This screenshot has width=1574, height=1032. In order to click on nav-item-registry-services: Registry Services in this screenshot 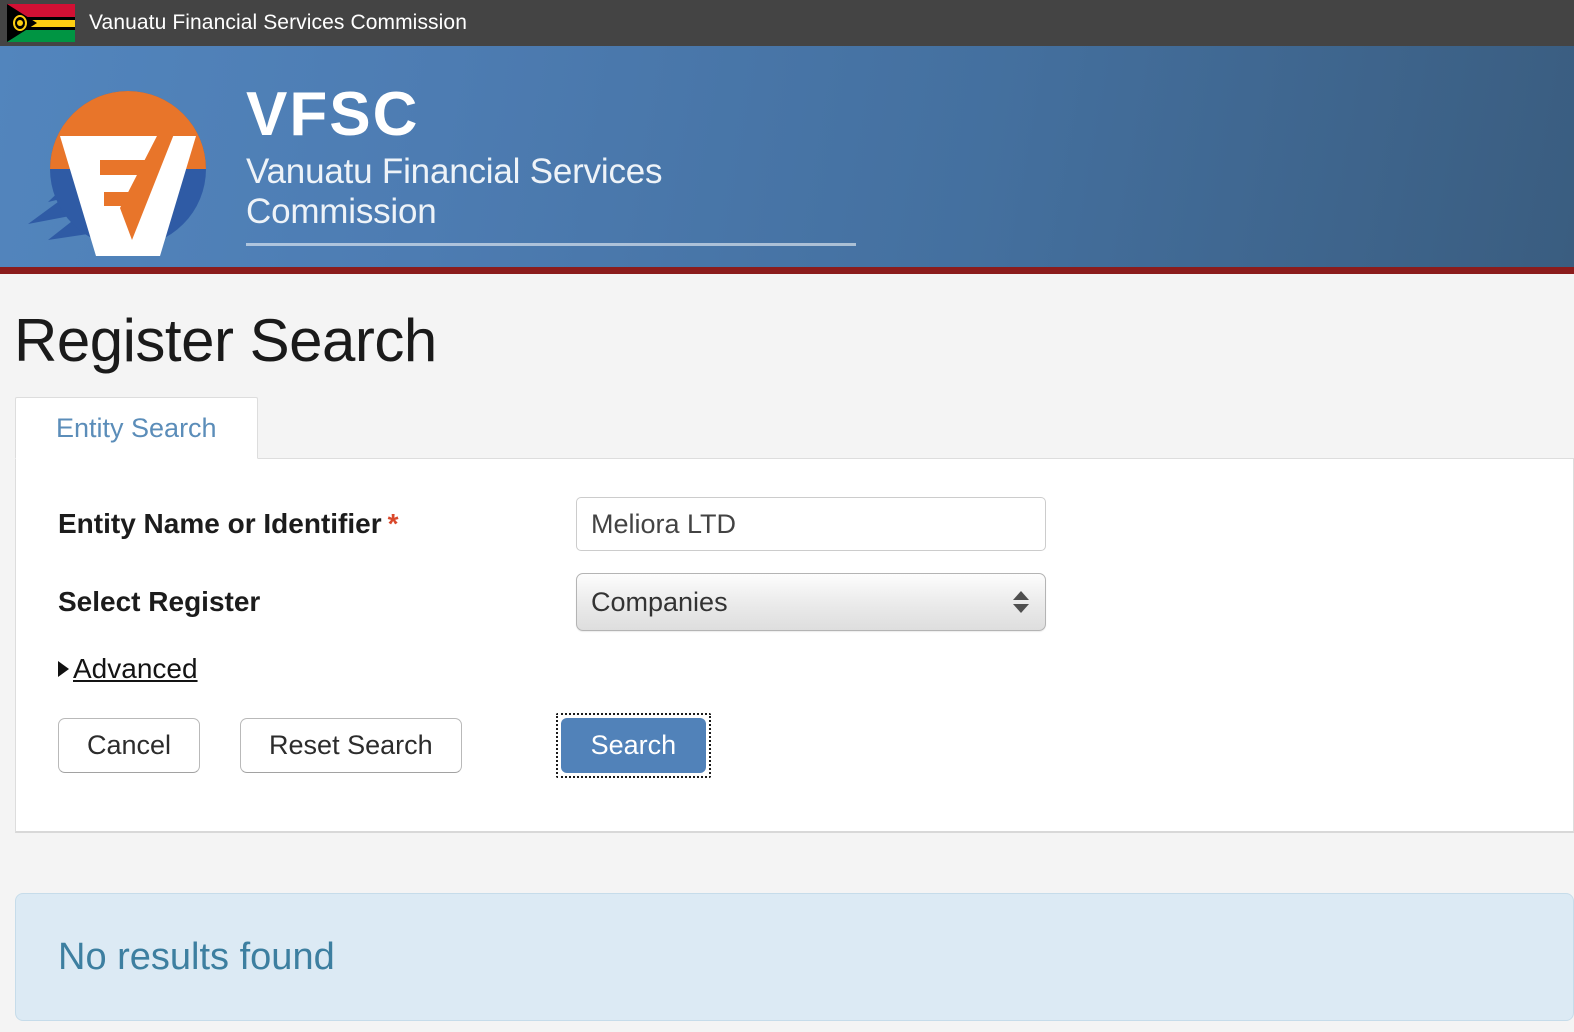, I will do `click(621, 271)`.